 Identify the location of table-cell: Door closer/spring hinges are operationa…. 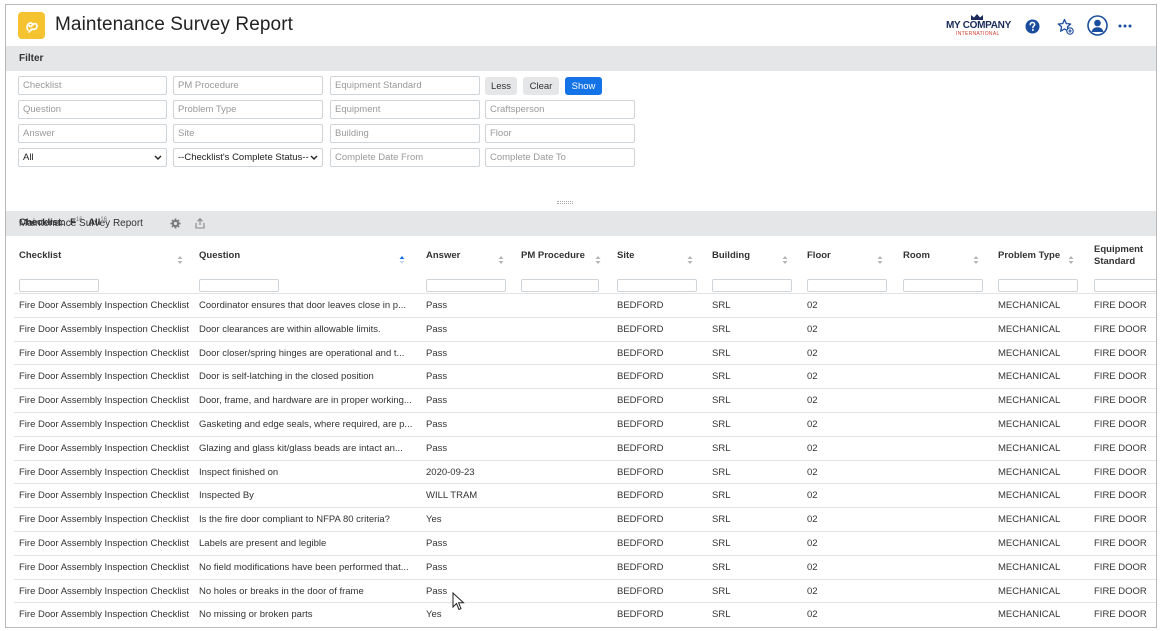
(302, 353).